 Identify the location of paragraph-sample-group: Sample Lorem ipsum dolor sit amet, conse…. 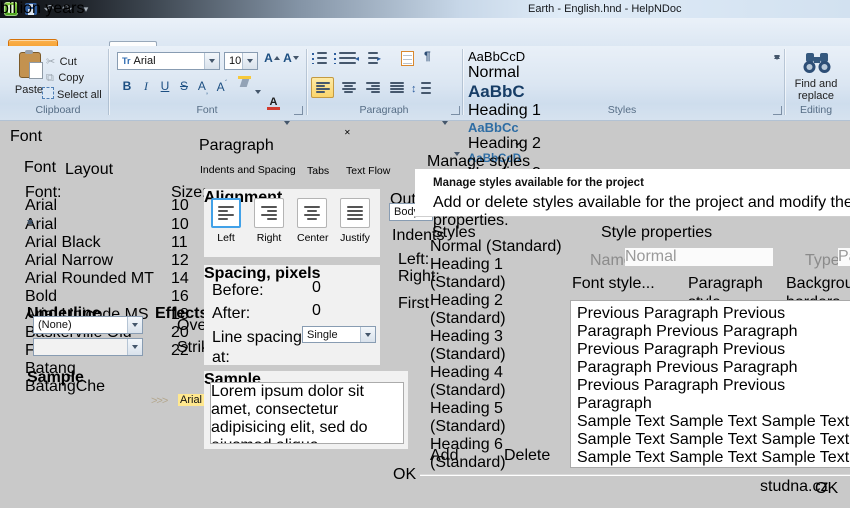
(306, 410).